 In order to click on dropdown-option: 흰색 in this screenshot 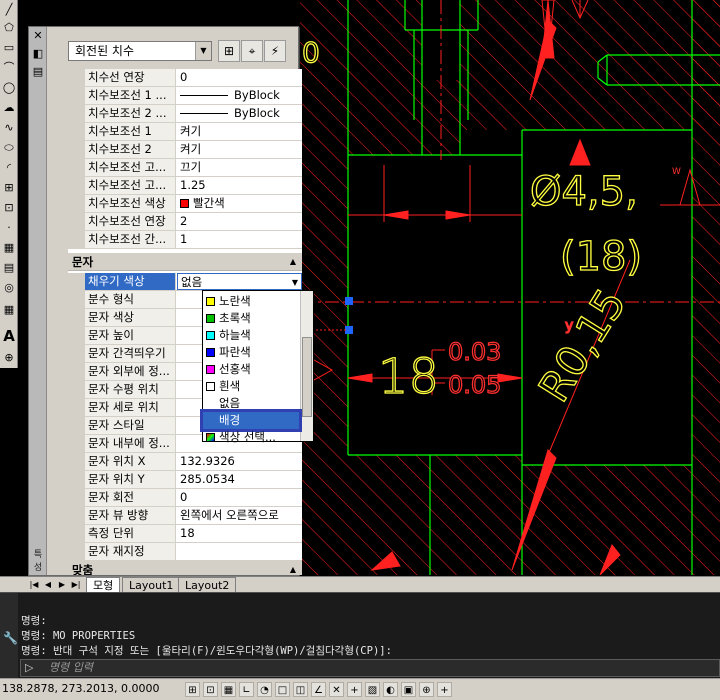, I will do `click(251, 386)`.